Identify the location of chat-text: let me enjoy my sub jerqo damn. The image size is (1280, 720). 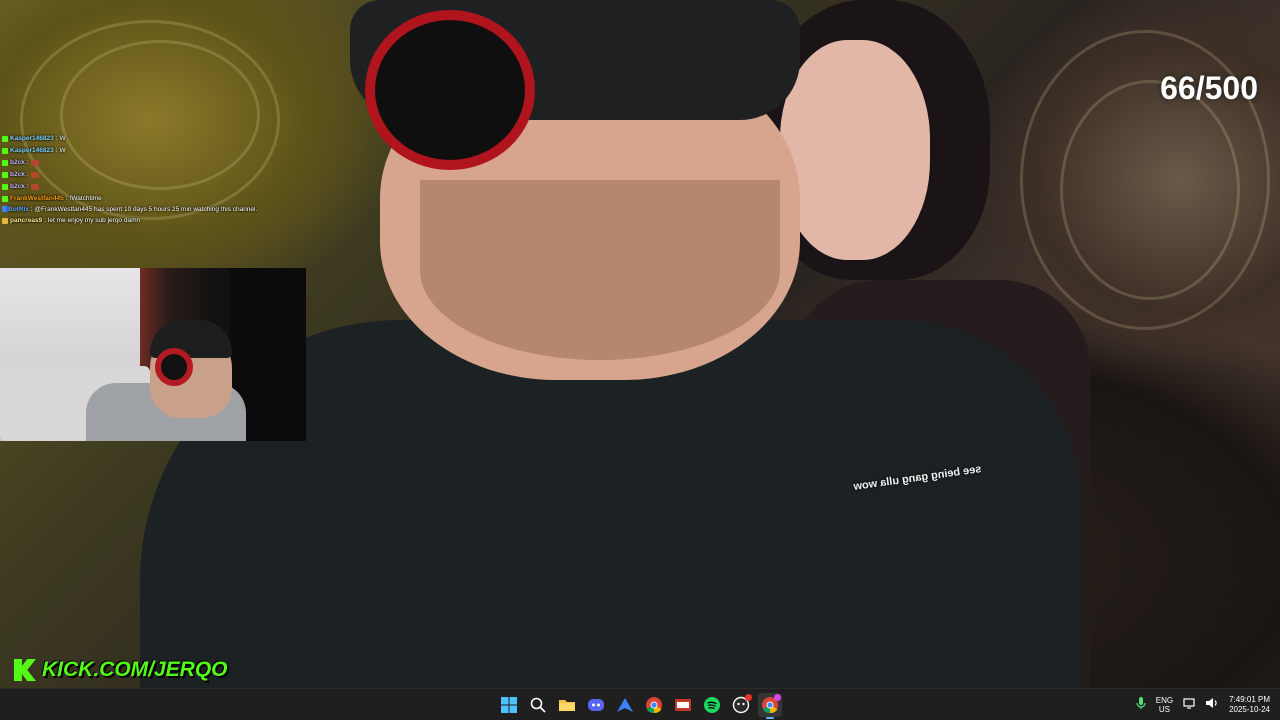
(94, 220).